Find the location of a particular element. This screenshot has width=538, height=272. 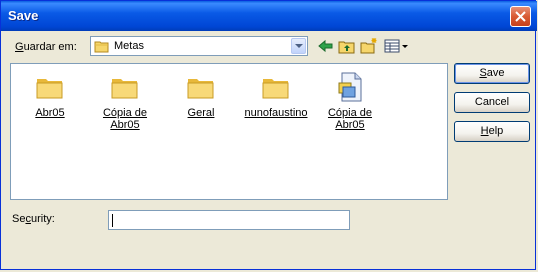

close-icon is located at coordinates (520, 16).